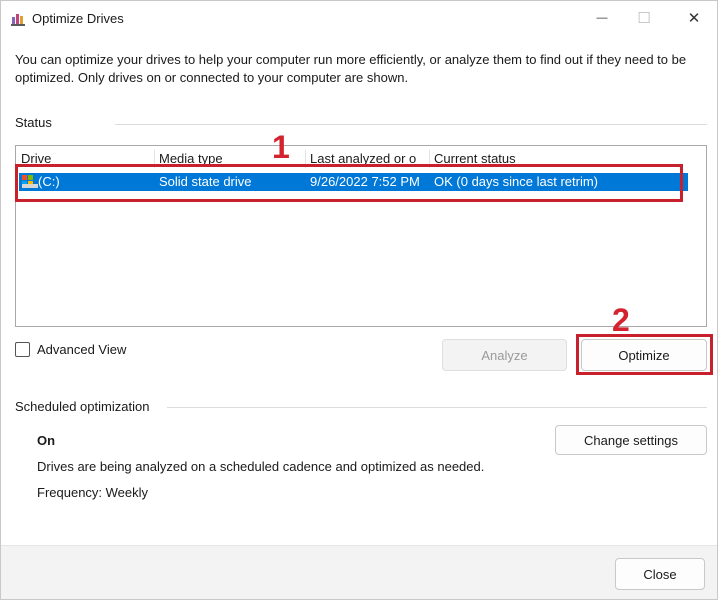  What do you see at coordinates (82, 406) in the screenshot?
I see `scheduled-group-label: Scheduled optimization` at bounding box center [82, 406].